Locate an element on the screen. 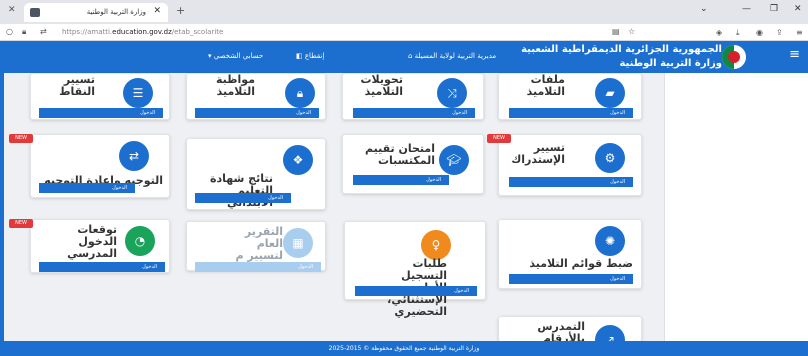  bookmark-star-icon: ☆ is located at coordinates (631, 31).